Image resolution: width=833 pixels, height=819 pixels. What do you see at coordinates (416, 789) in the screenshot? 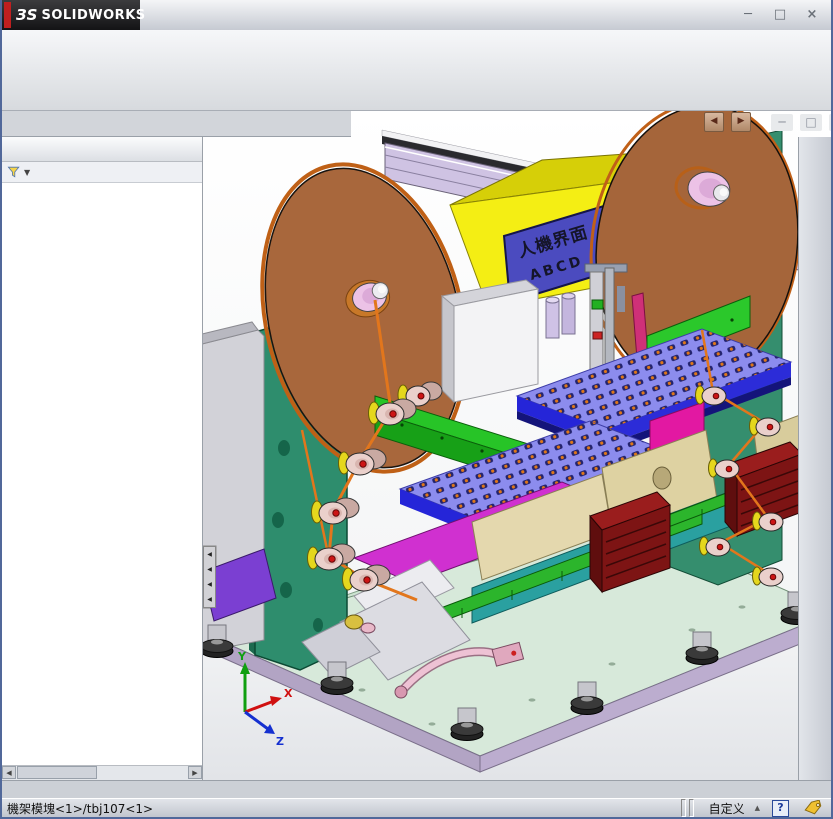
I see `model-tabs-bar` at bounding box center [416, 789].